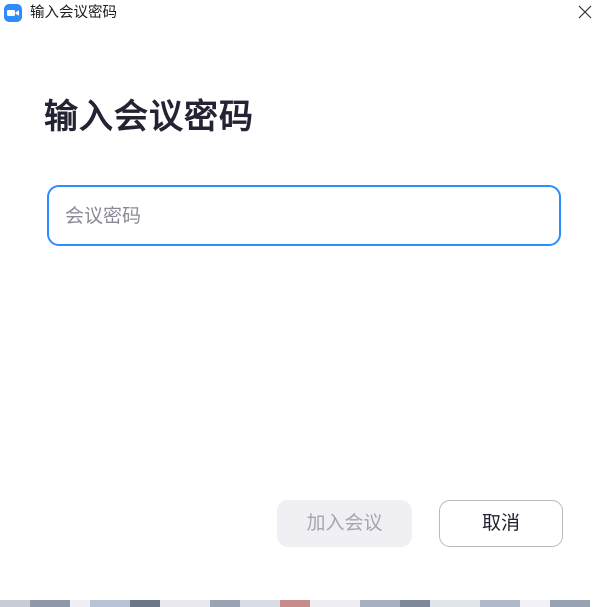  What do you see at coordinates (13, 13) in the screenshot?
I see `zoom-camera-icon` at bounding box center [13, 13].